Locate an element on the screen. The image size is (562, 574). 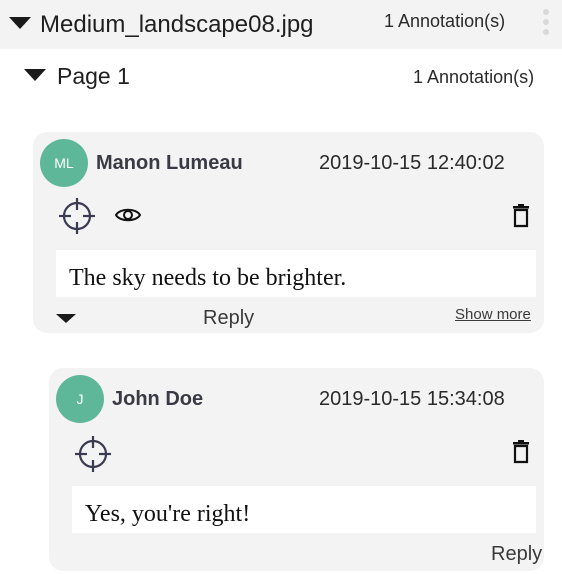
avatar: J is located at coordinates (80, 399).